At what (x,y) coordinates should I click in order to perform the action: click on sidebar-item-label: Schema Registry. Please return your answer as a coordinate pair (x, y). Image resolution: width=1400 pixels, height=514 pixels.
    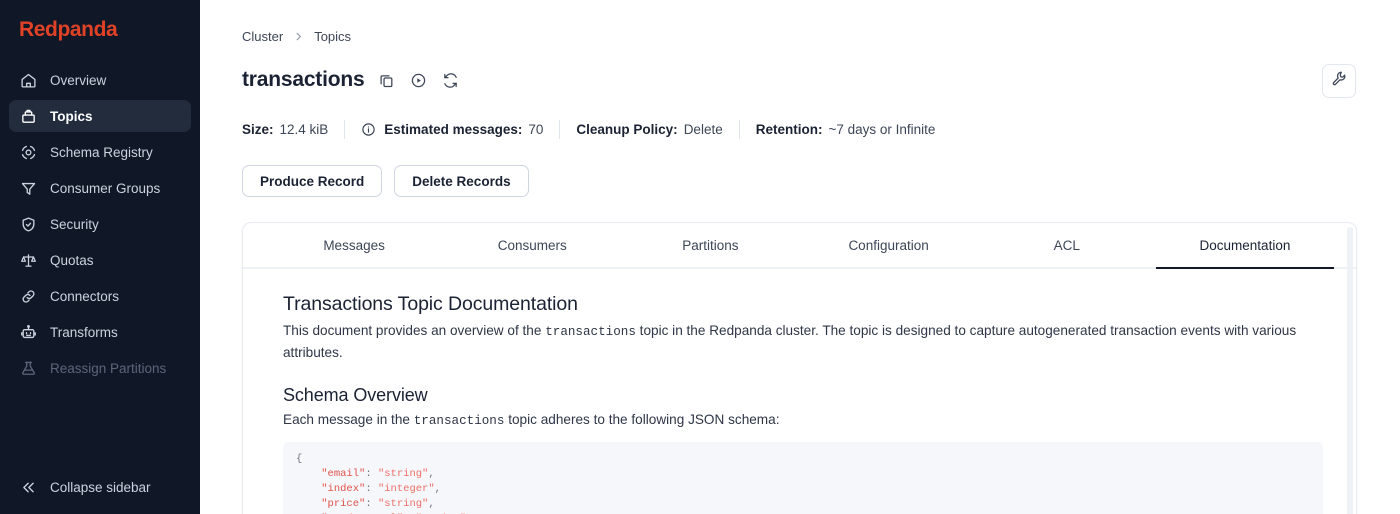
    Looking at the image, I should click on (101, 152).